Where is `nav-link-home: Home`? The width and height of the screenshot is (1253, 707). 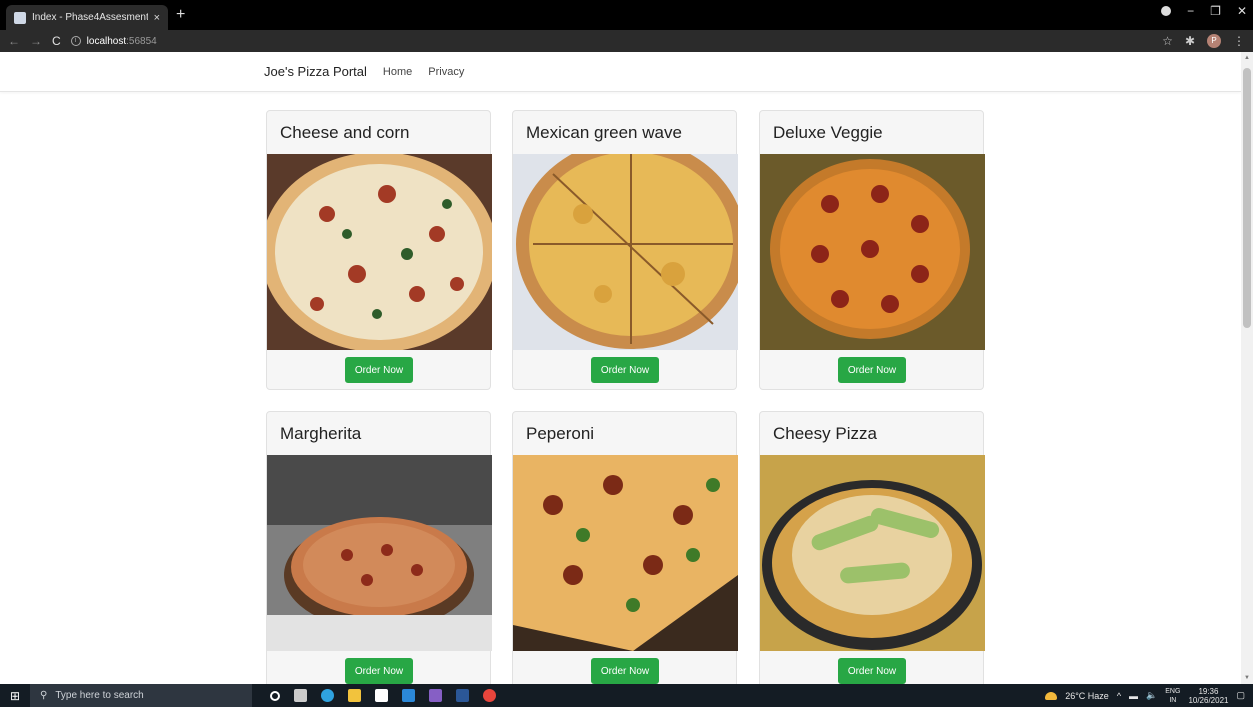
nav-link-home: Home is located at coordinates (397, 72).